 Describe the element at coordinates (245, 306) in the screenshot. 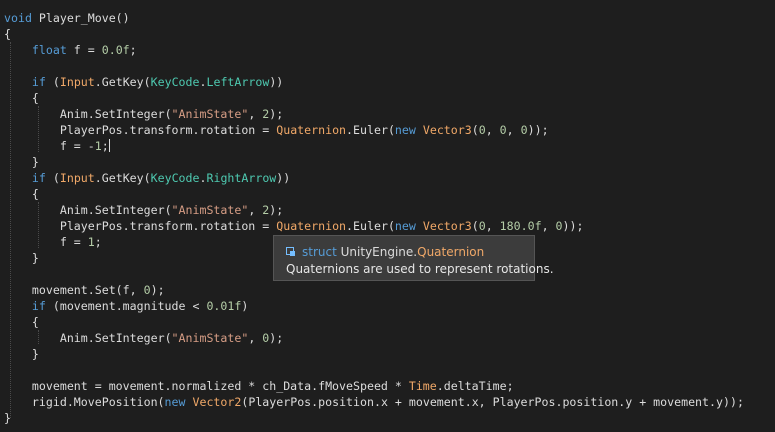

I see `code-token: )` at that location.